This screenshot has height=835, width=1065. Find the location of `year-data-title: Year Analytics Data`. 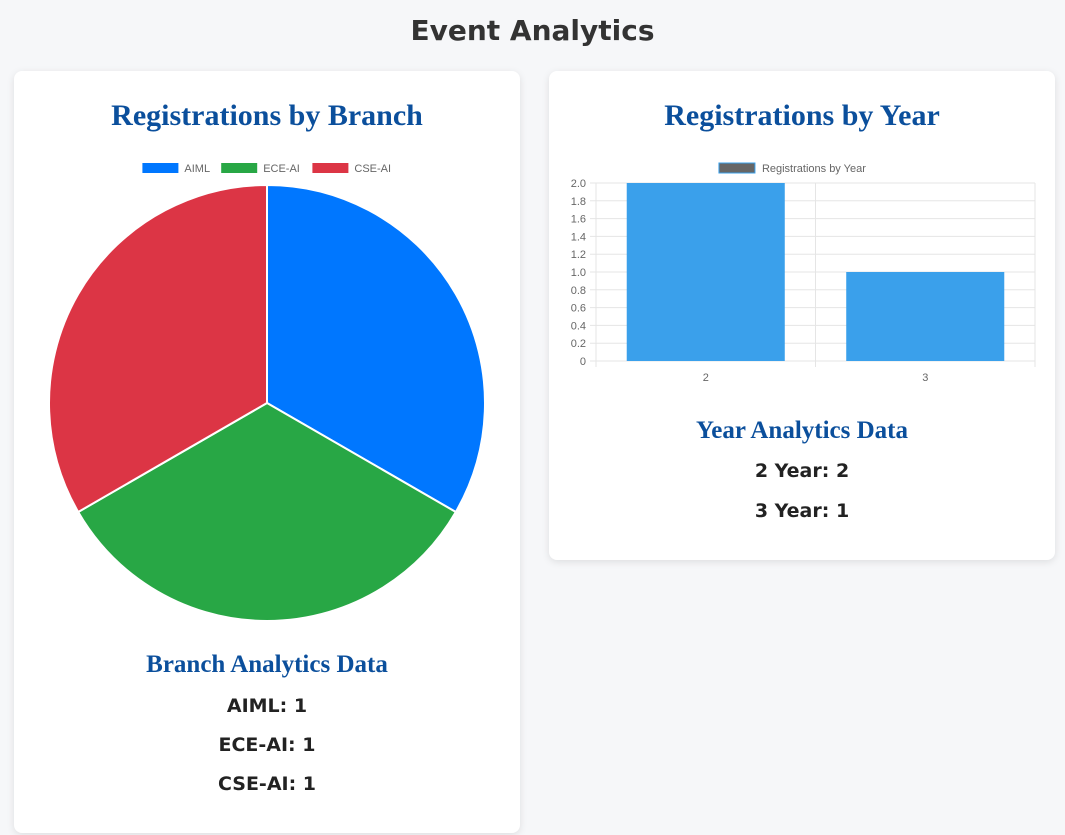

year-data-title: Year Analytics Data is located at coordinates (802, 430).